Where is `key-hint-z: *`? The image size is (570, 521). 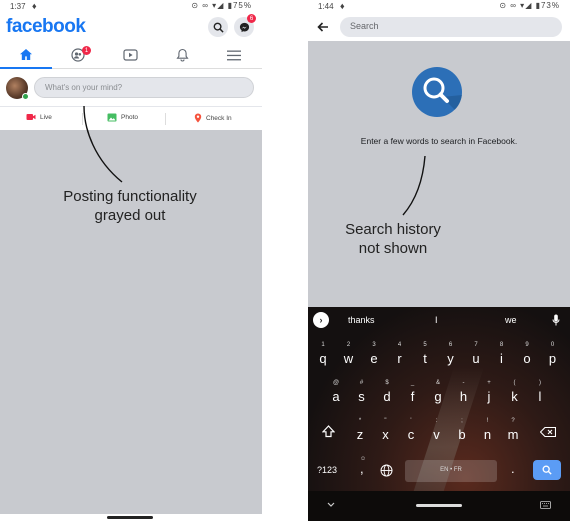 key-hint-z: * is located at coordinates (360, 421).